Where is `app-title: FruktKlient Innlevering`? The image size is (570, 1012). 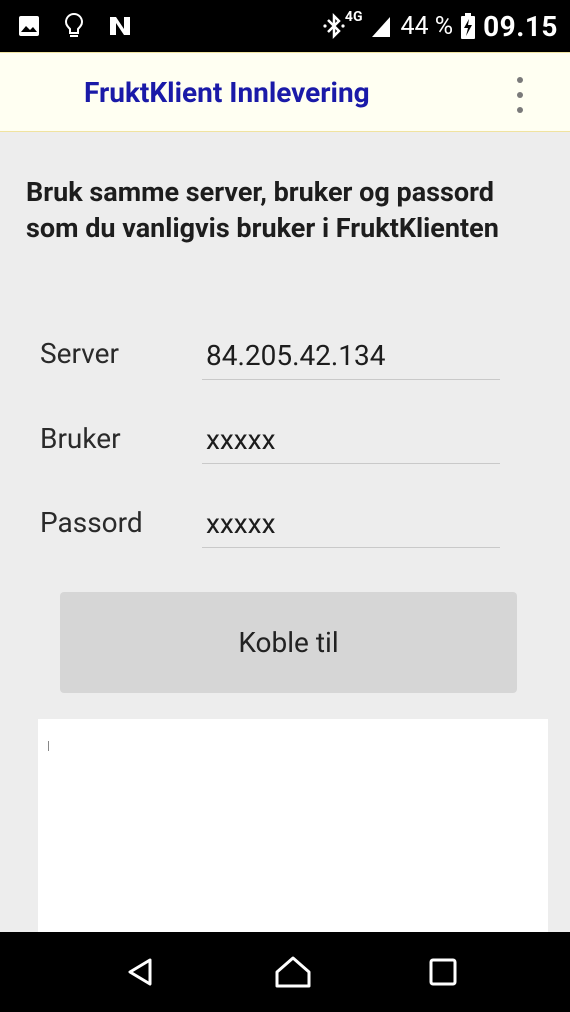
app-title: FruktKlient Innlevering is located at coordinates (227, 92).